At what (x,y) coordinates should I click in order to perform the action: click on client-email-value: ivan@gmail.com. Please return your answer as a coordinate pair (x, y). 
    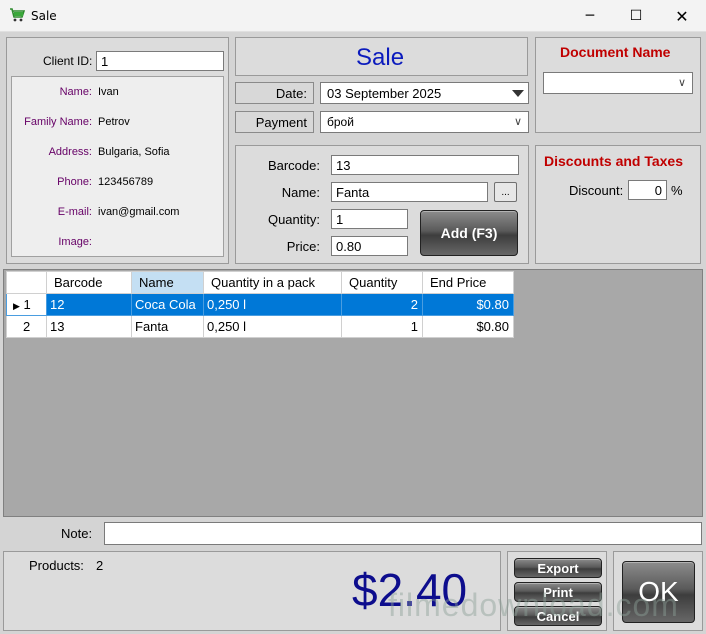
    Looking at the image, I should click on (139, 212).